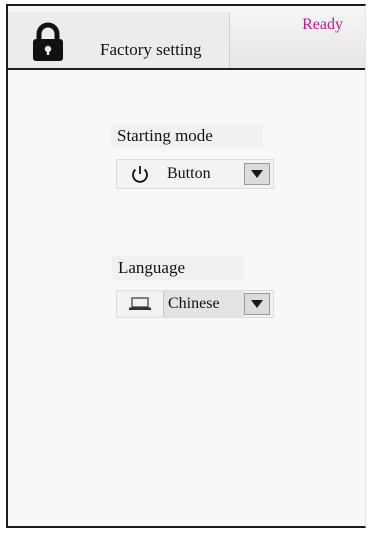 This screenshot has width=376, height=535. Describe the element at coordinates (203, 304) in the screenshot. I see `language-value: Chinese` at that location.